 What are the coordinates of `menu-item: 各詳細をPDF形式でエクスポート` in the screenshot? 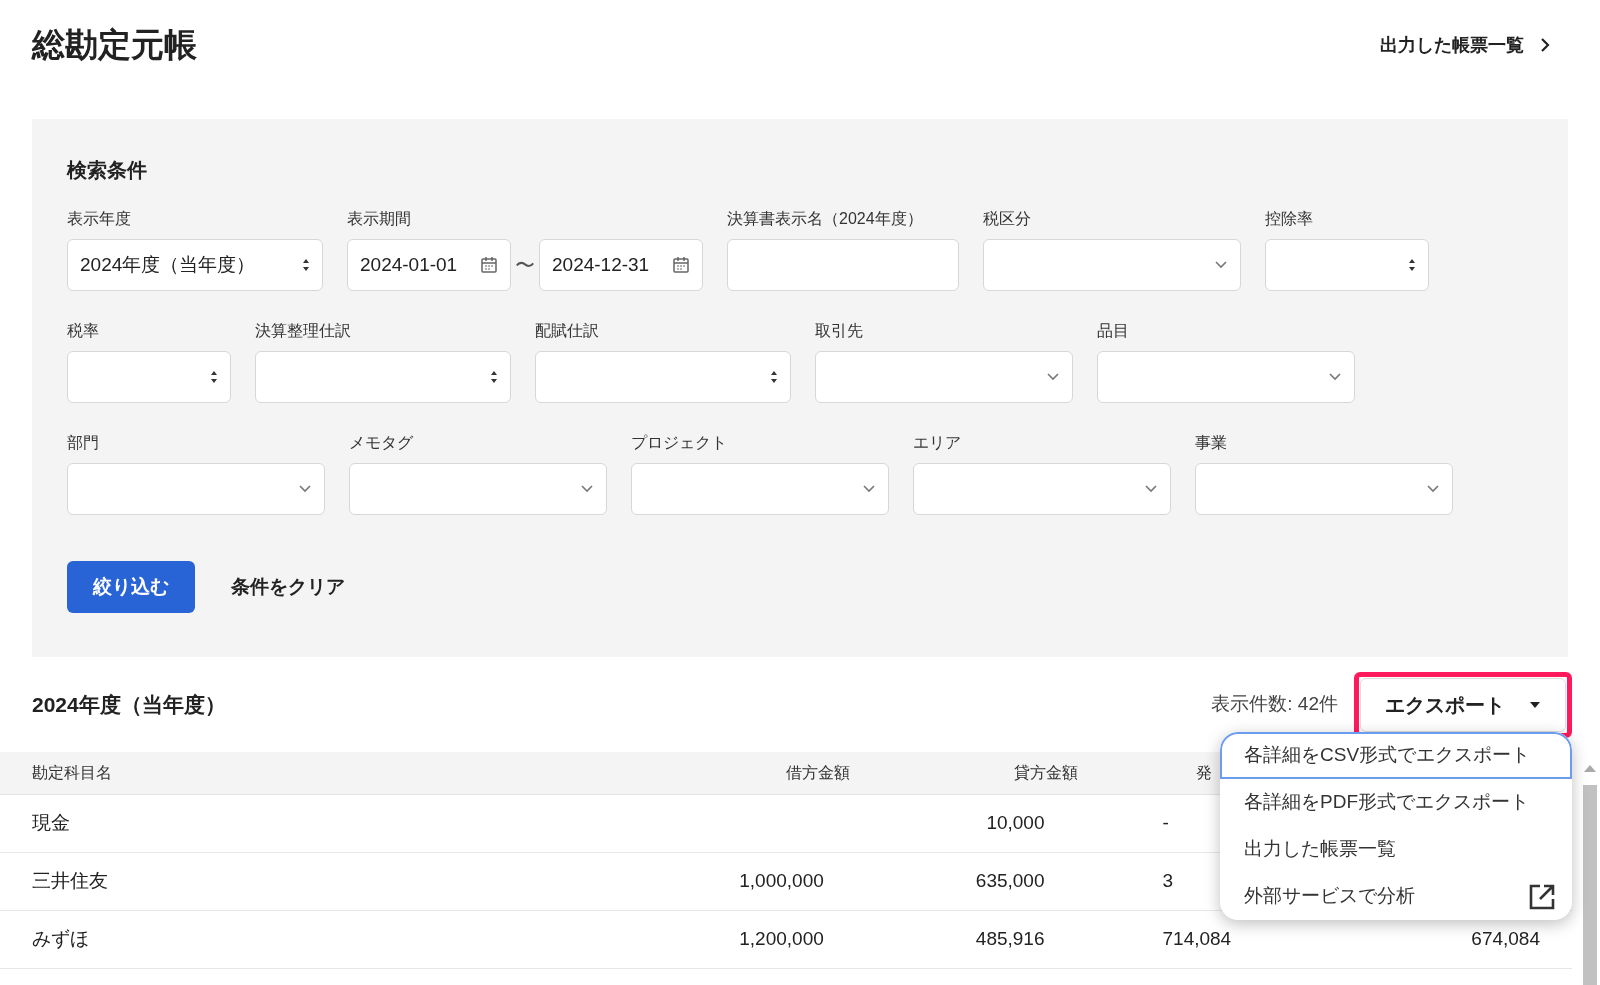 It's located at (1396, 802).